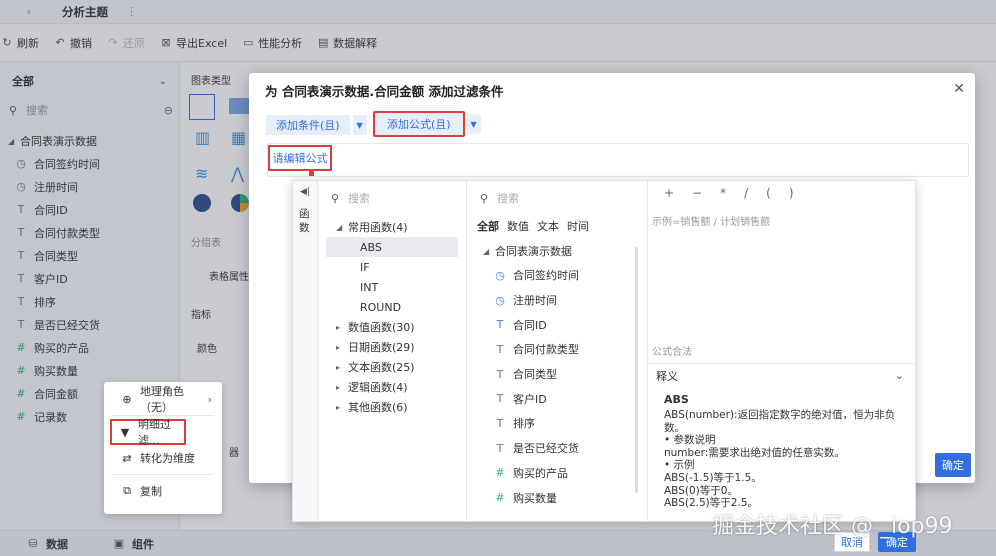 This screenshot has width=996, height=556. Describe the element at coordinates (754, 452) in the screenshot. I see `description-line: number:需要求出绝对值的任意实数。` at that location.